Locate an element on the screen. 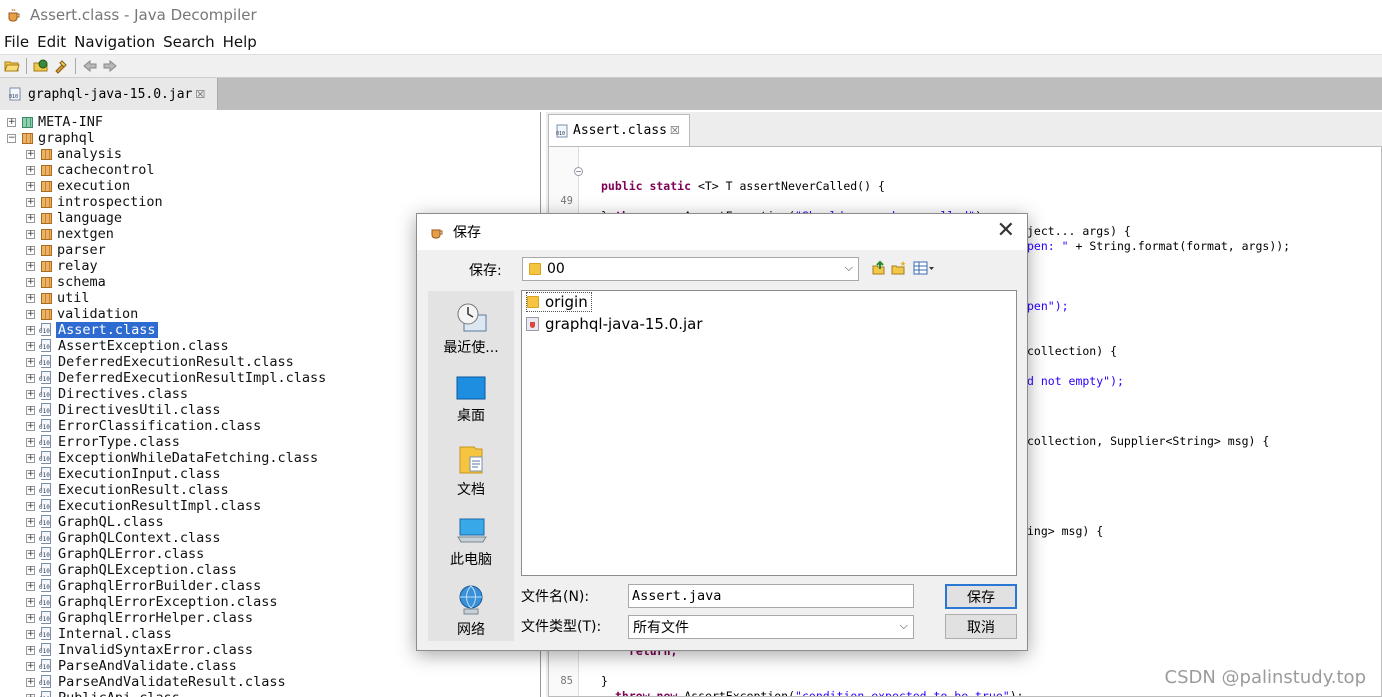 The height and width of the screenshot is (697, 1382). place-this-pc: 此电脑 is located at coordinates (471, 541).